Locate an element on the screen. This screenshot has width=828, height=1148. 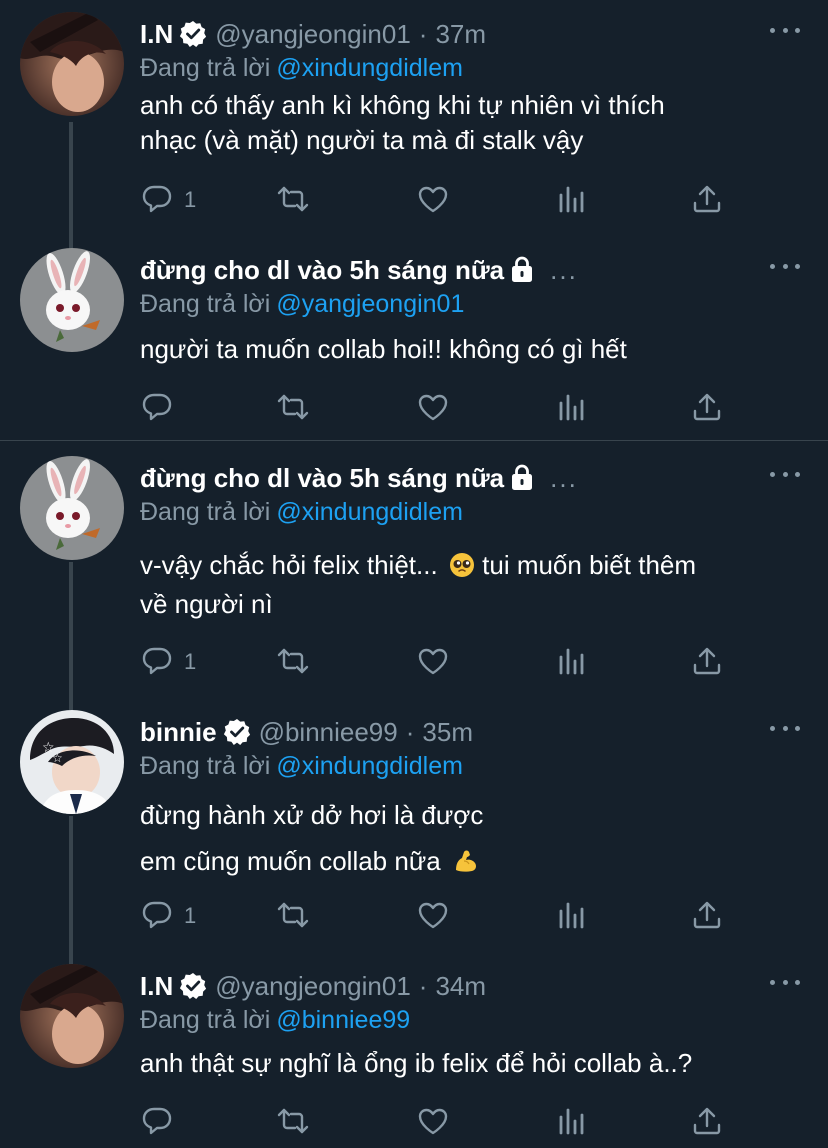
timestamp: 35m is located at coordinates (447, 732).